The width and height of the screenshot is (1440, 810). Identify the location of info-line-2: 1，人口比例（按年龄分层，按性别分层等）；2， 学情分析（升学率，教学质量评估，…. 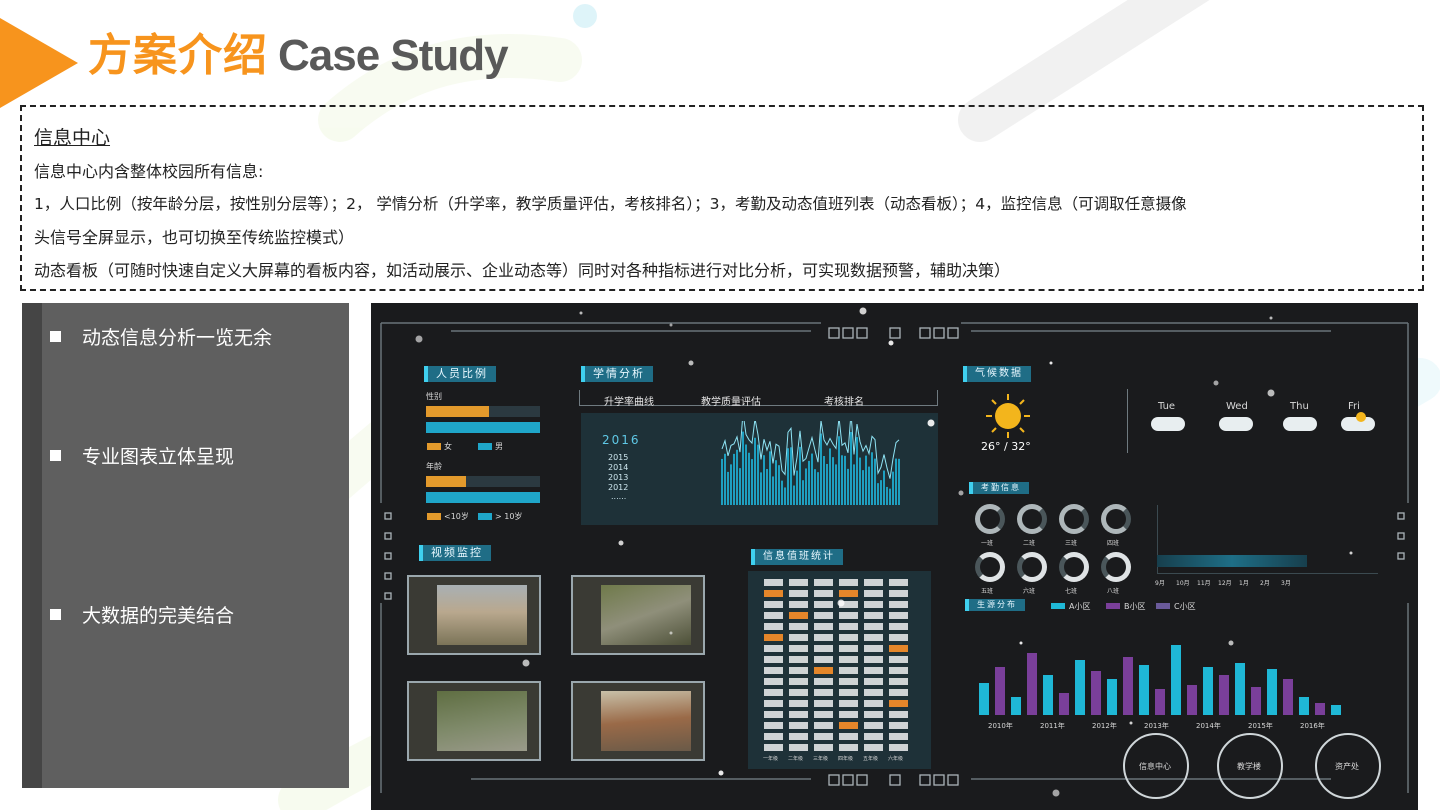
(610, 204).